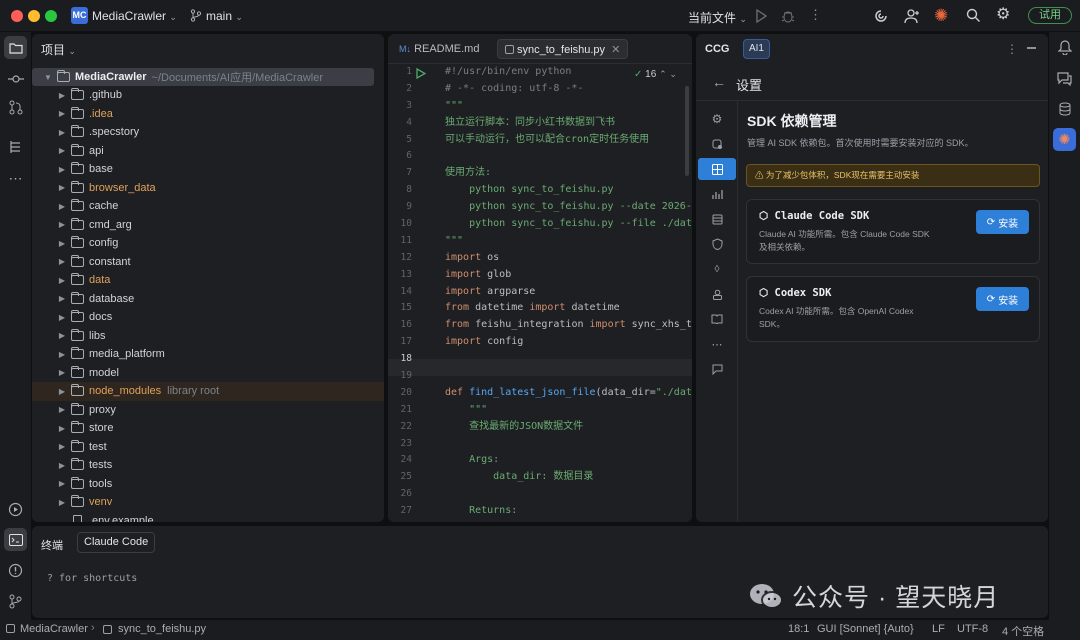 This screenshot has height=640, width=1080. What do you see at coordinates (973, 15) in the screenshot?
I see `search-icon` at bounding box center [973, 15].